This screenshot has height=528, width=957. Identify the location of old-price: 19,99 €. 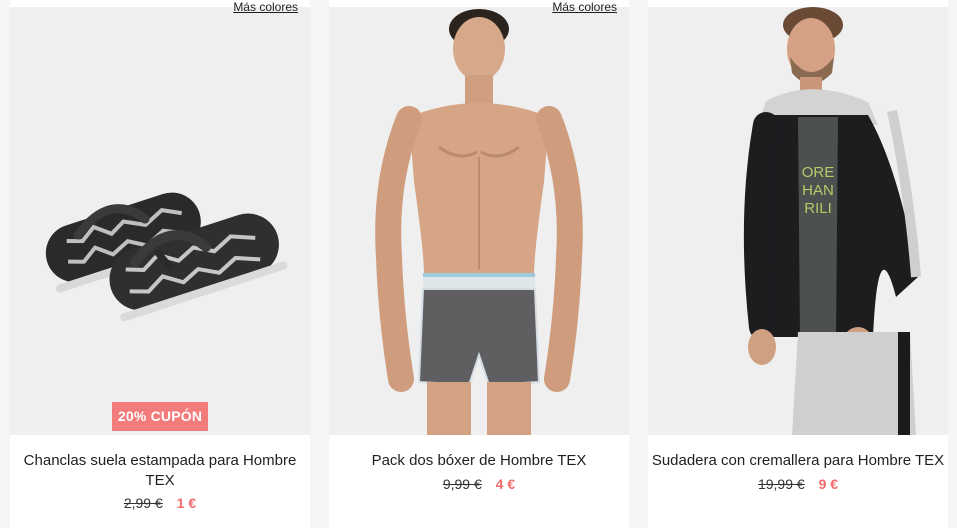
(781, 484).